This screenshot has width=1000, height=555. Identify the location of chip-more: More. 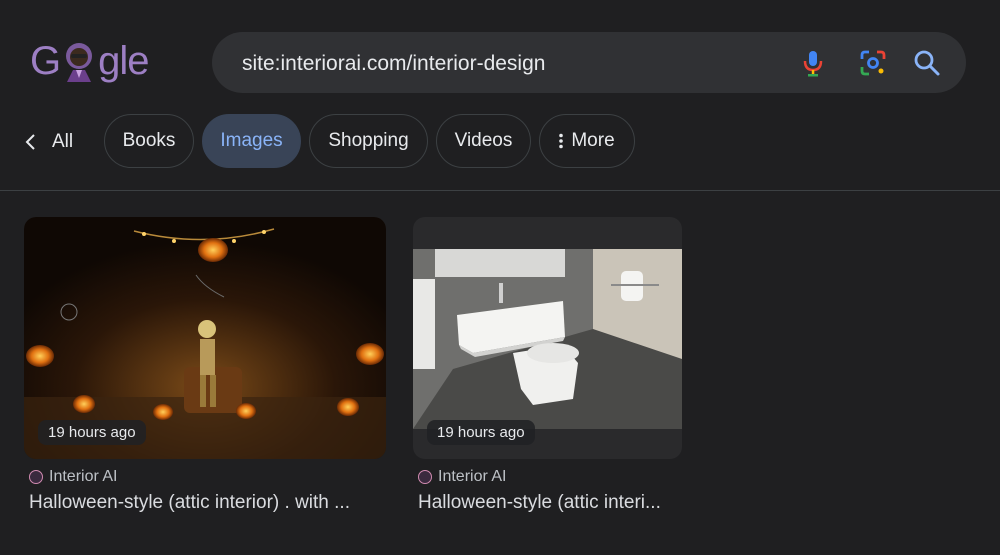
(587, 141).